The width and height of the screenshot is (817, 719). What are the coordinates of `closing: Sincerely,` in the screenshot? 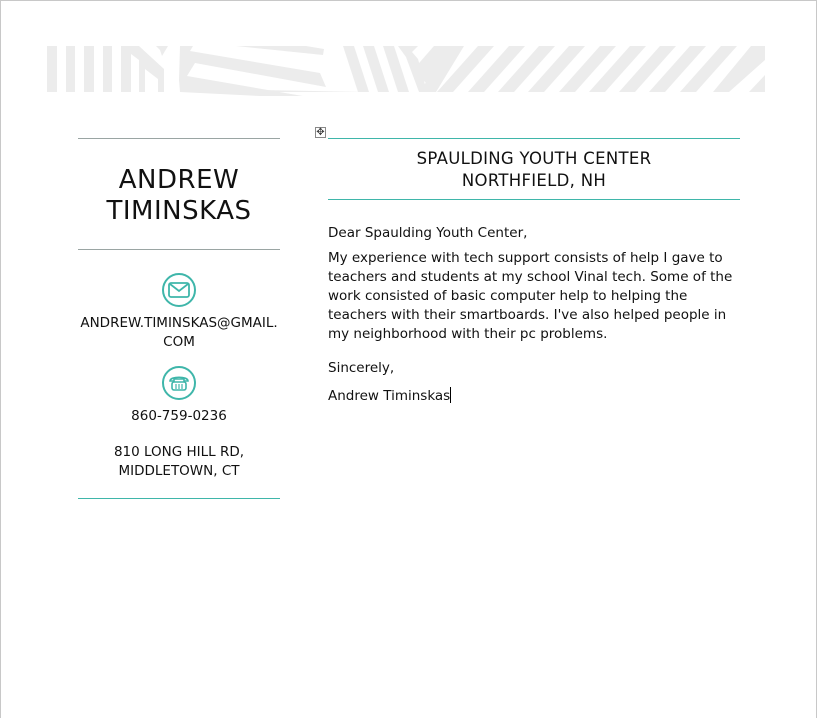 It's located at (361, 368).